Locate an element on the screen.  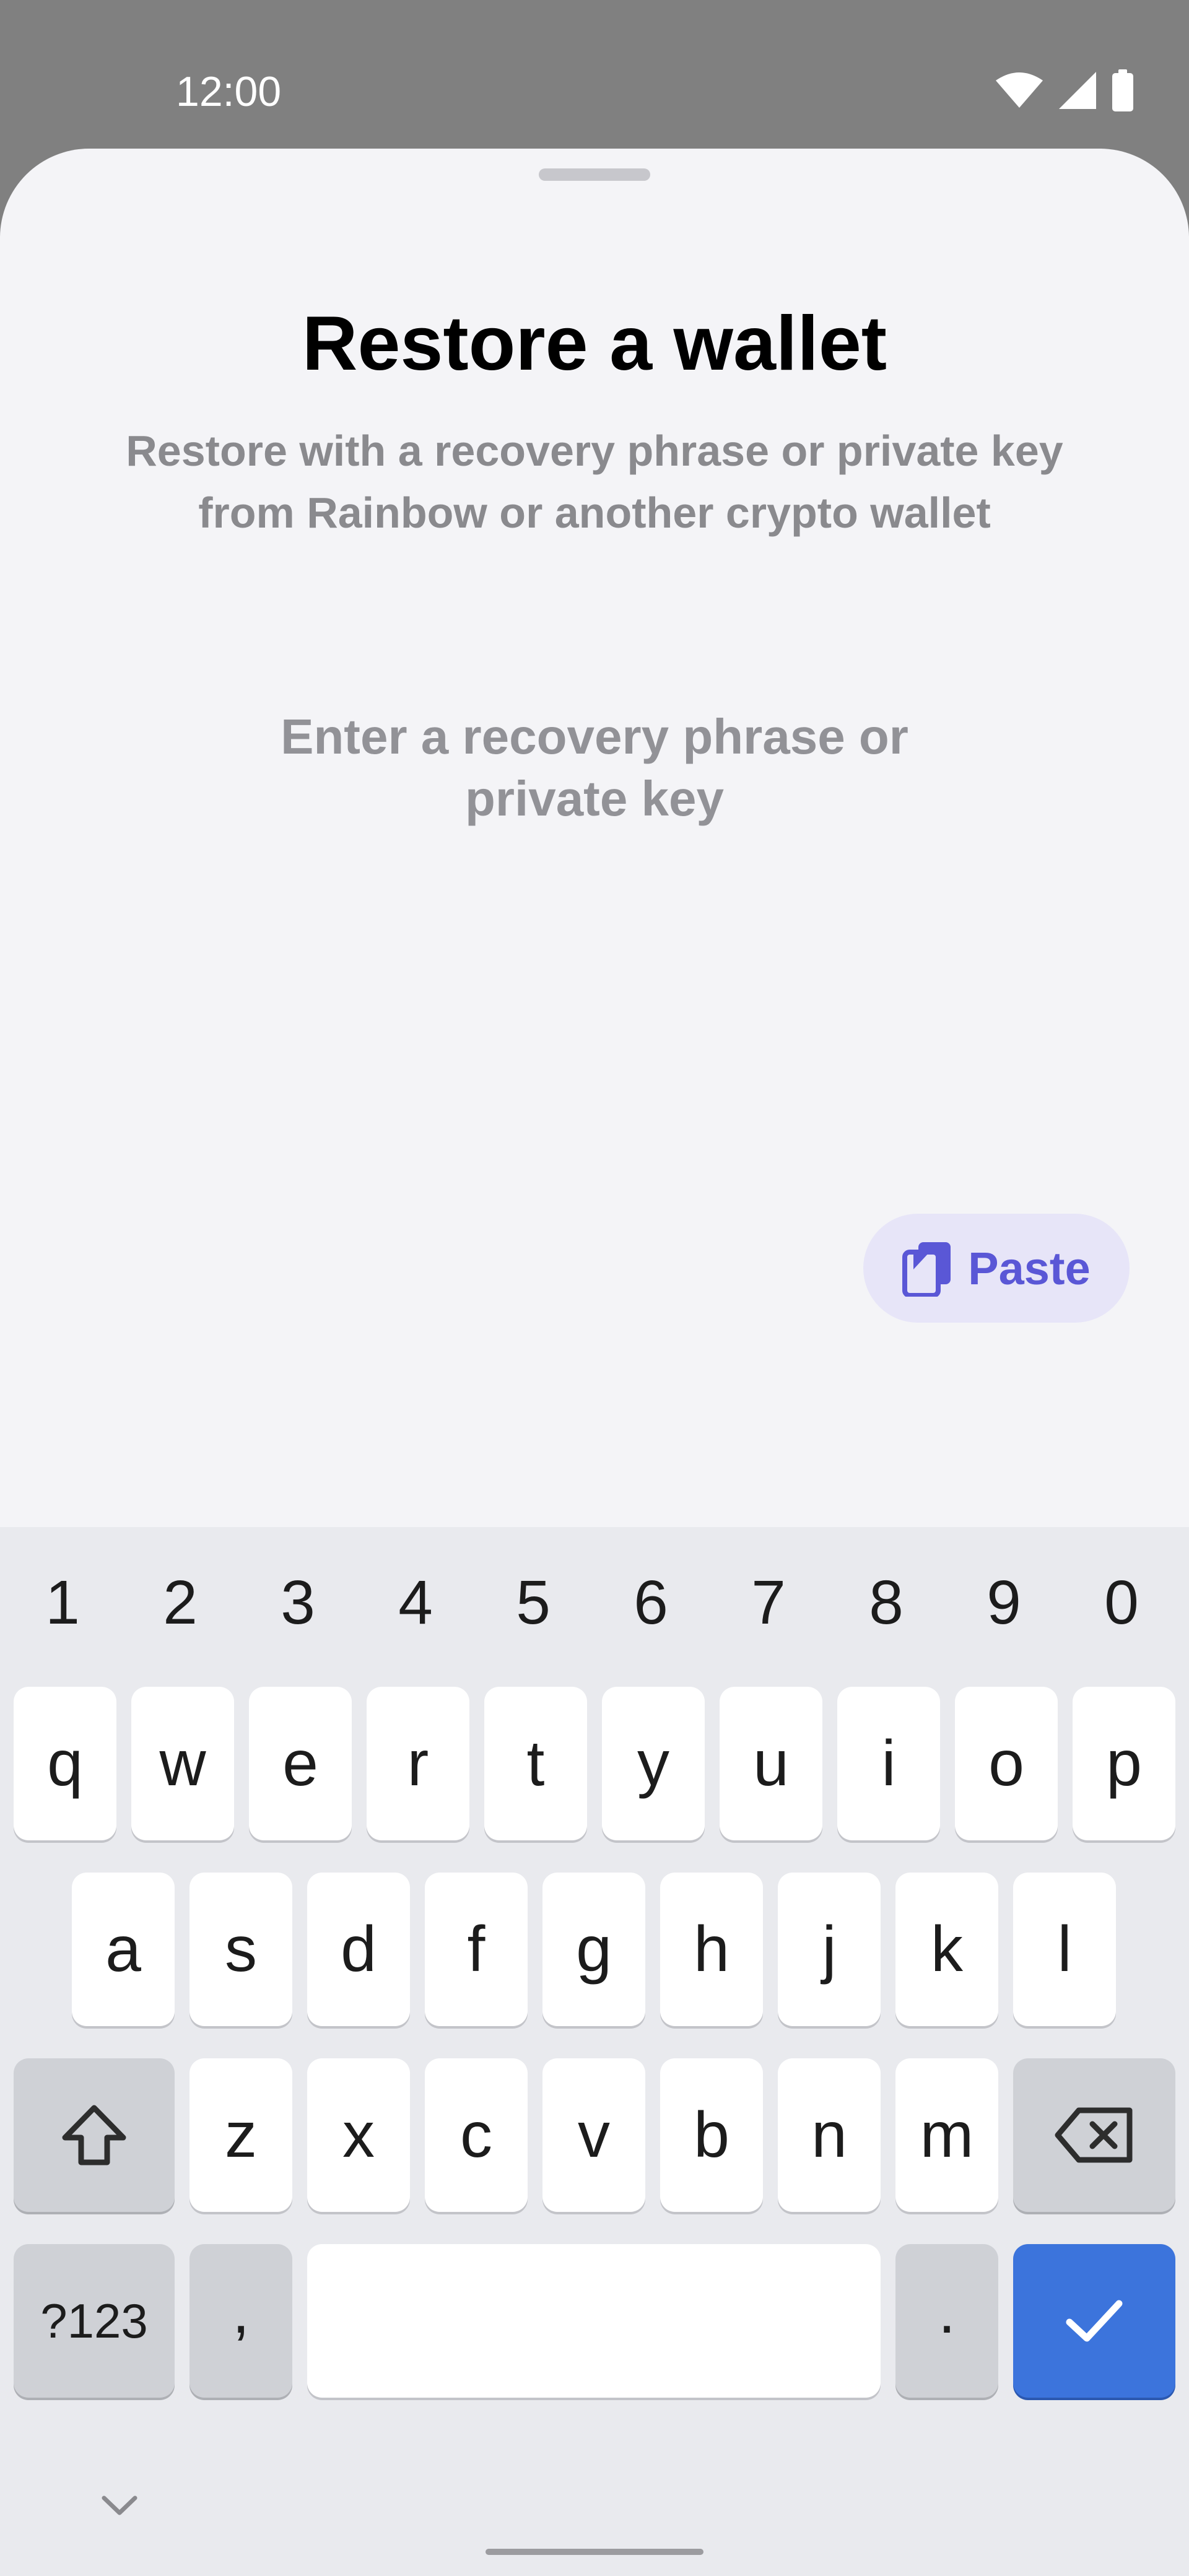
key-u: u is located at coordinates (771, 1763).